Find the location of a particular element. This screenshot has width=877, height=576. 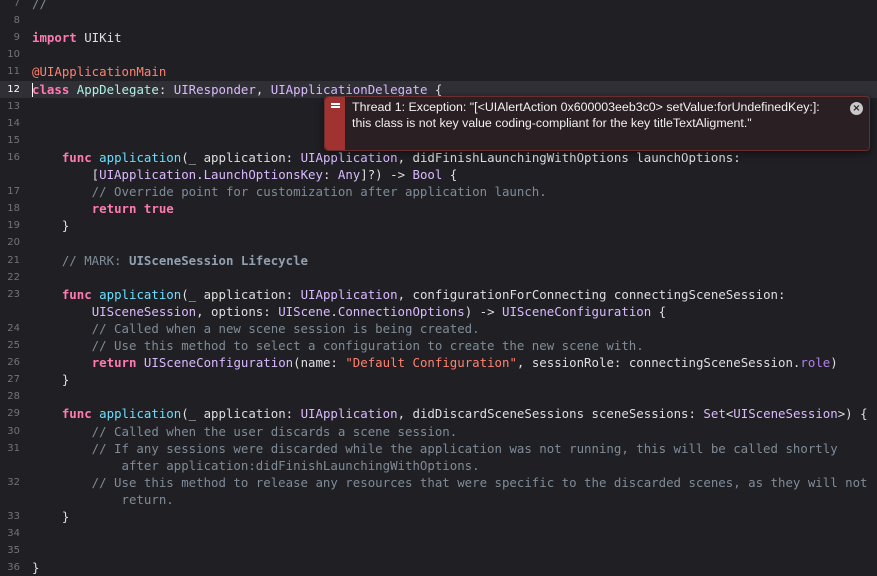

code-token: UIScene is located at coordinates (304, 311).